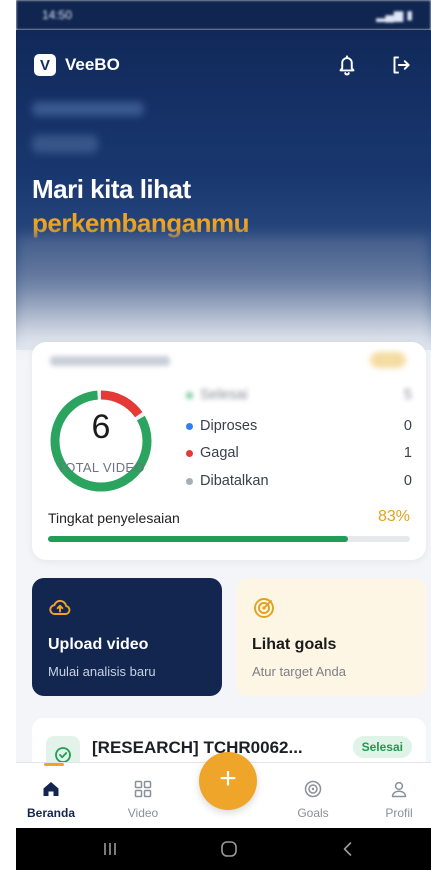 The width and height of the screenshot is (431, 870). Describe the element at coordinates (110, 361) in the screenshot. I see `blurred-card-subtitle` at that location.